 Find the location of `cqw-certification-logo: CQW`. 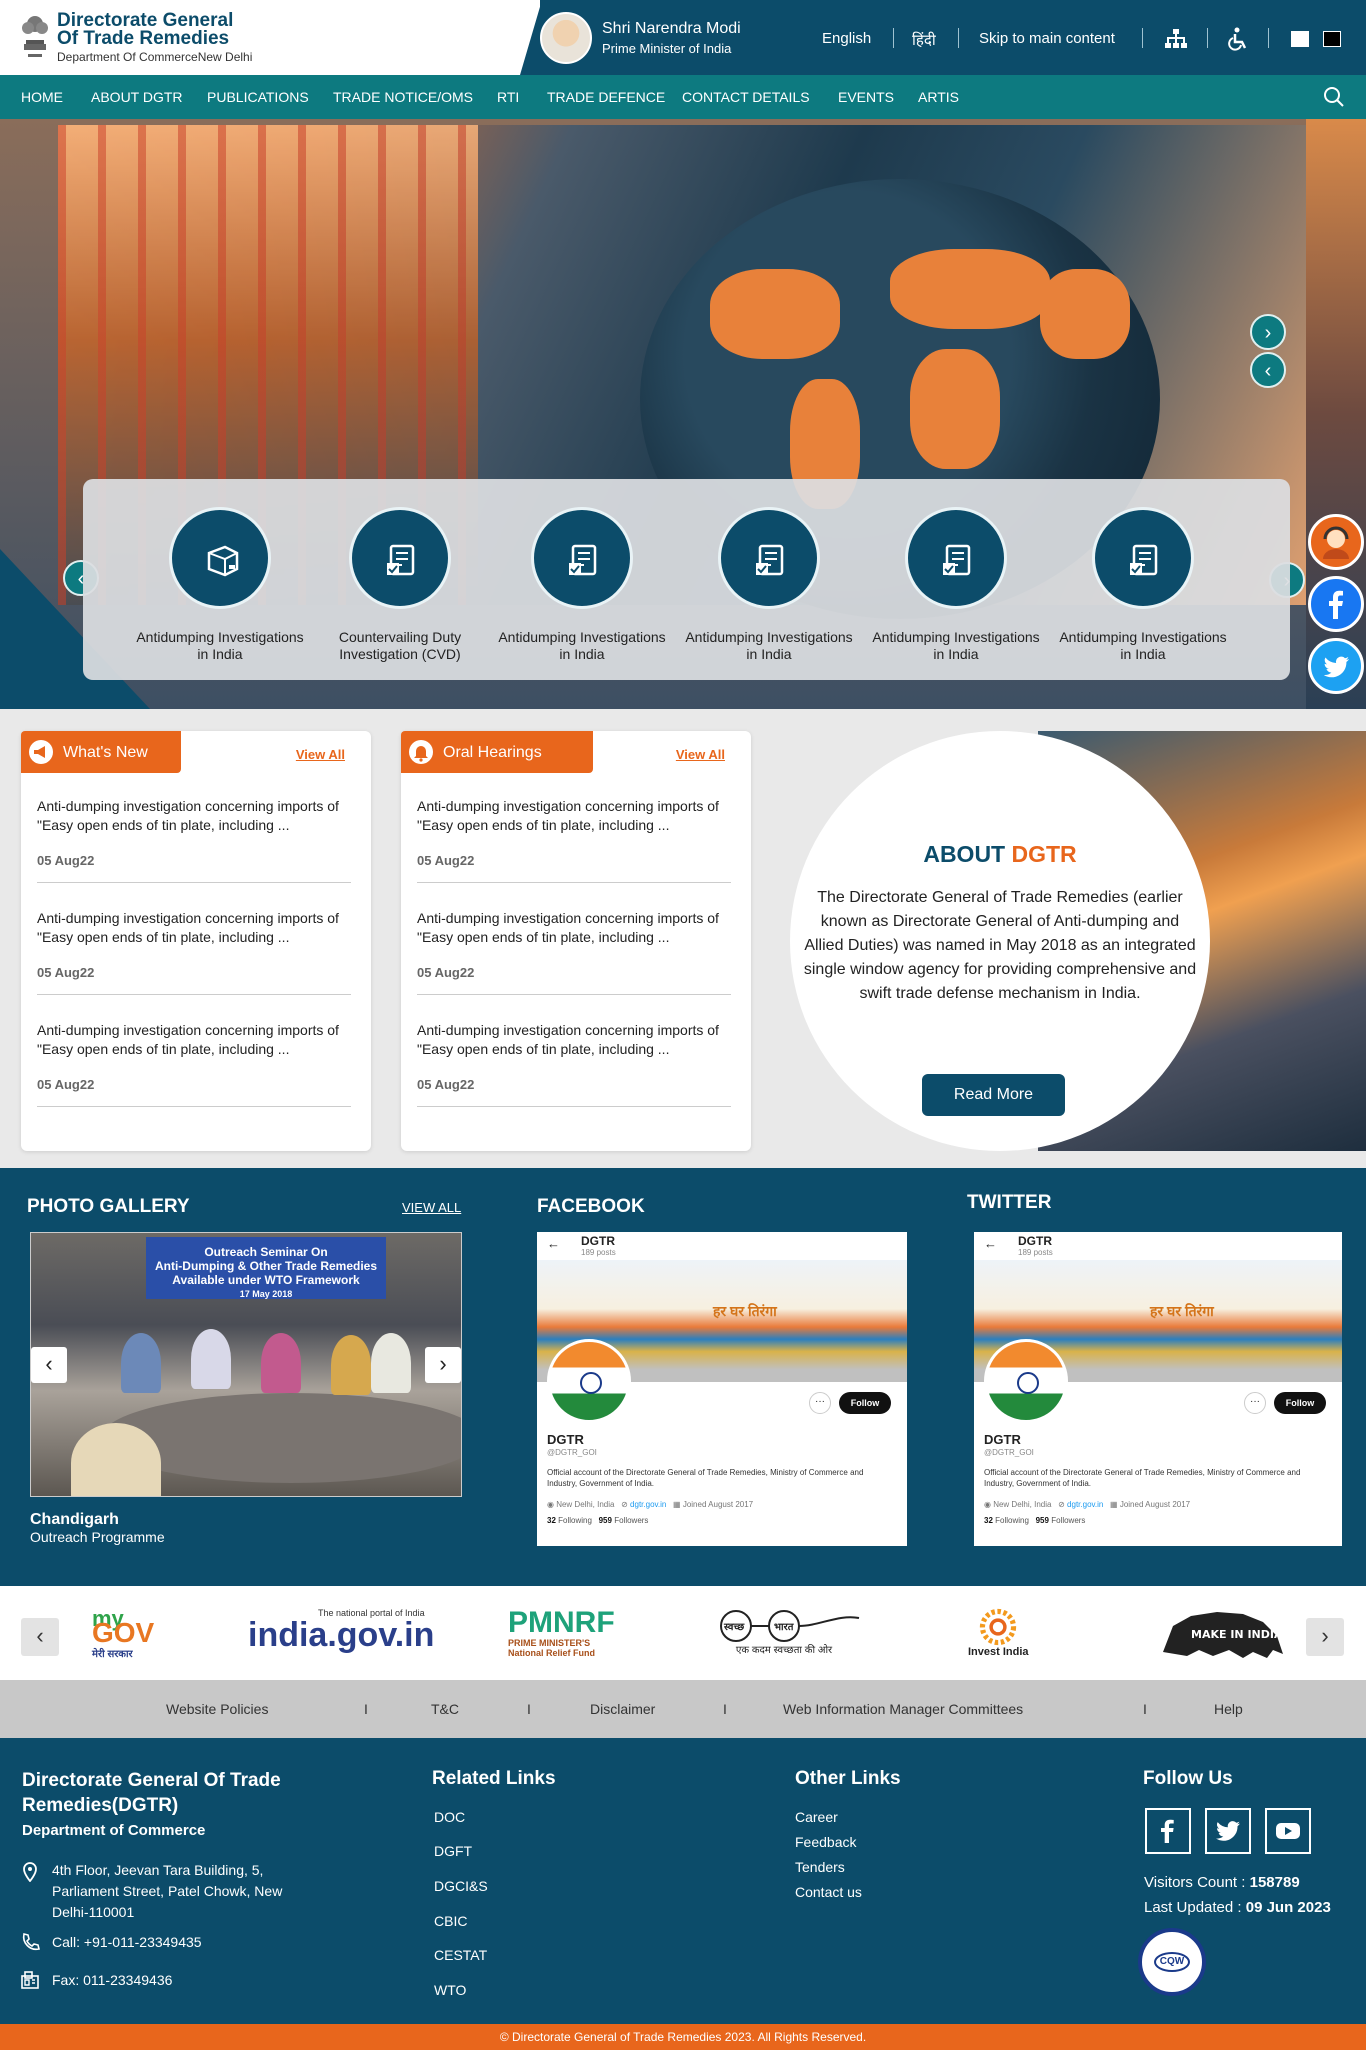

cqw-certification-logo: CQW is located at coordinates (1172, 1962).